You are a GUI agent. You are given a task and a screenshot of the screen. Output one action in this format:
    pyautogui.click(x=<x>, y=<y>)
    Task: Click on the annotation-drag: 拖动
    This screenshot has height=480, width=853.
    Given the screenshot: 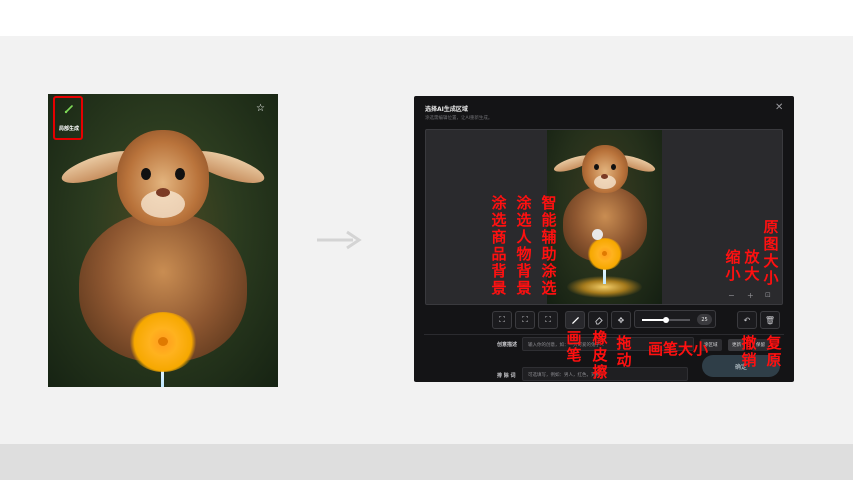 What is the action you would take?
    pyautogui.click(x=624, y=351)
    